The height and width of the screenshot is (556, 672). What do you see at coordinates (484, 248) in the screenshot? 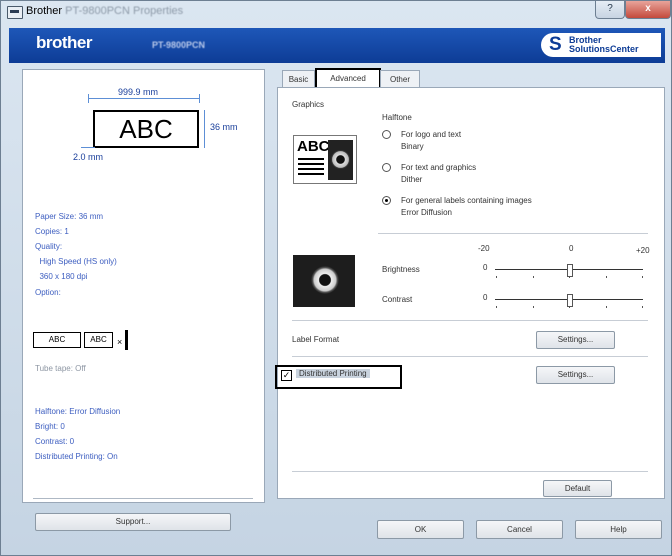
I see `slider-scale-min: -20` at bounding box center [484, 248].